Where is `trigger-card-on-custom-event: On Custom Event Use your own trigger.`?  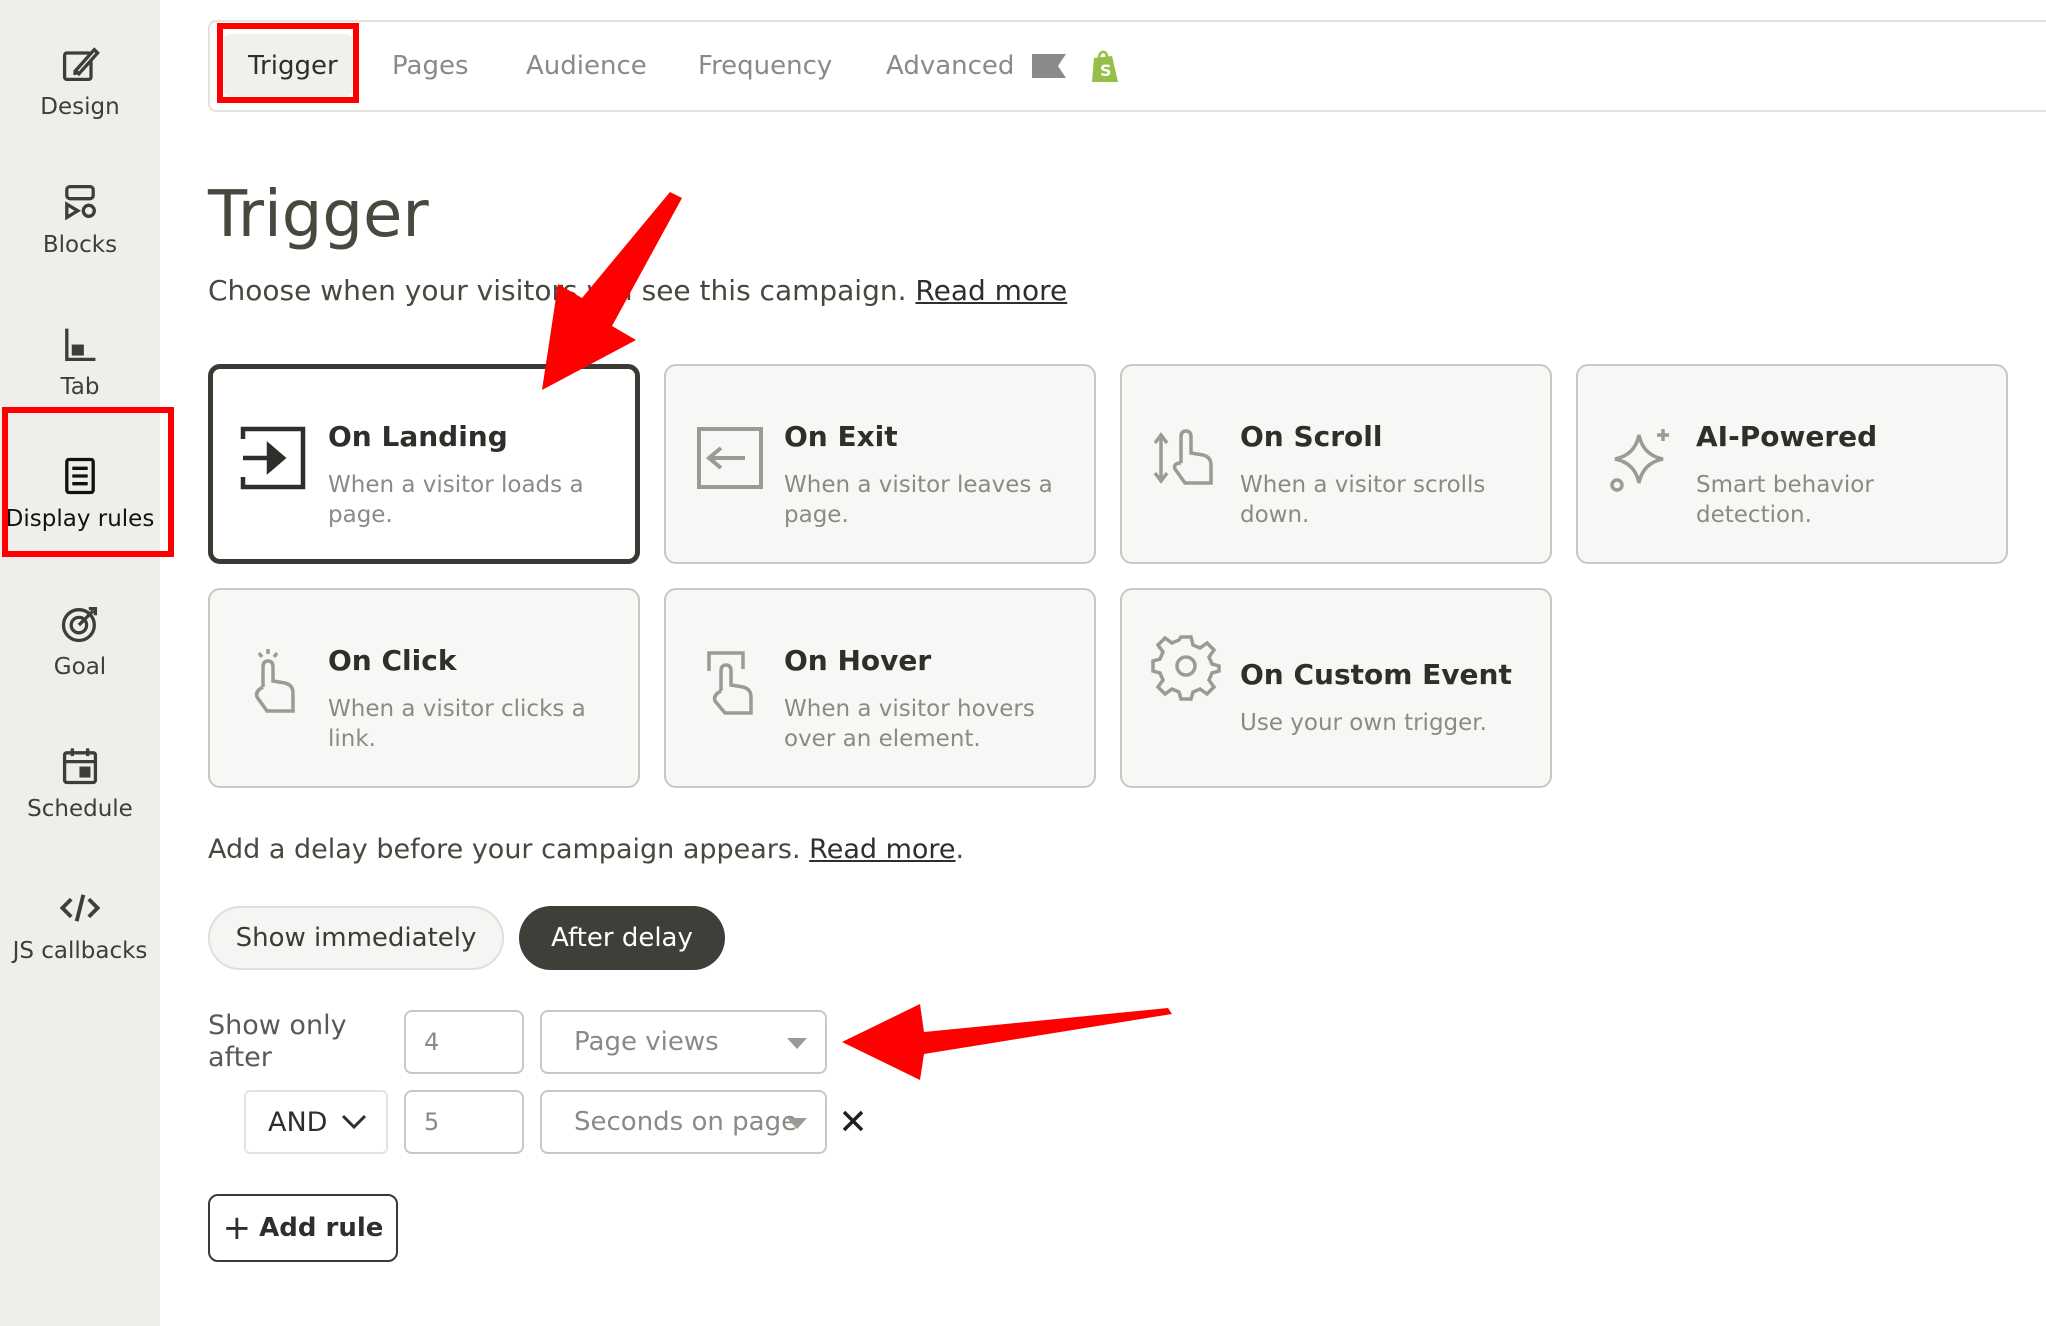
trigger-card-on-custom-event: On Custom Event Use your own trigger. is located at coordinates (1336, 688).